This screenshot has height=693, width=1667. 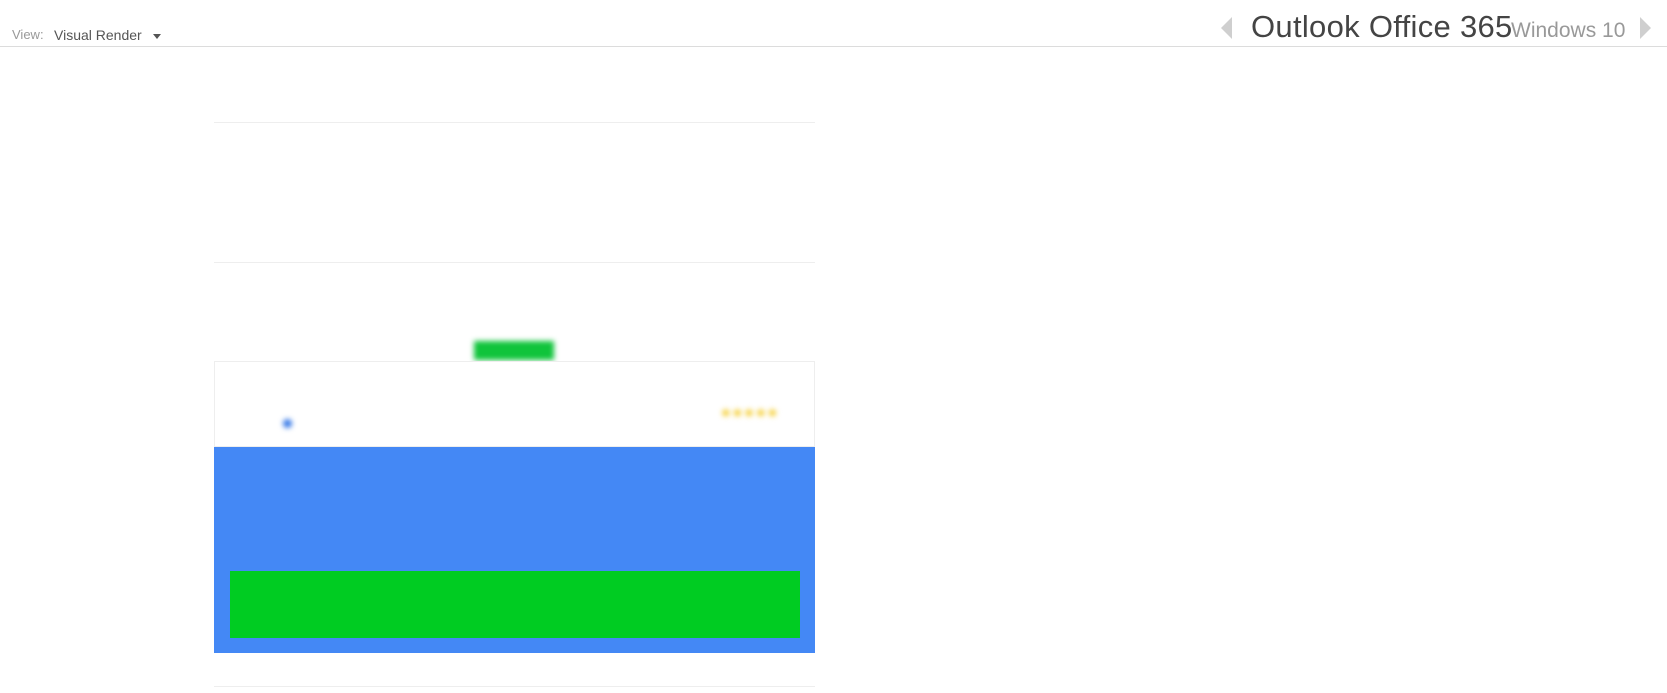 What do you see at coordinates (514, 404) in the screenshot?
I see `offer-card-header: ★★★★★` at bounding box center [514, 404].